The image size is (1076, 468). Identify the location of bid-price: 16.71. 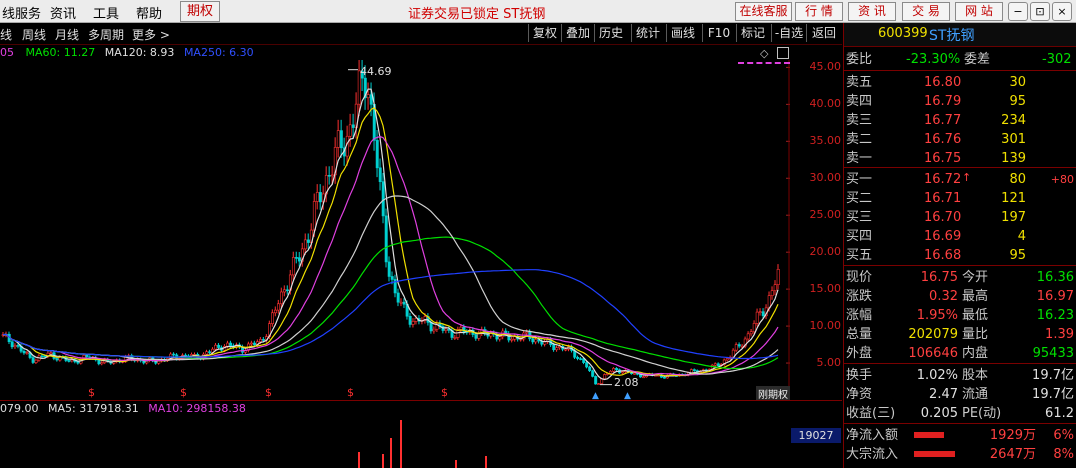
(942, 198).